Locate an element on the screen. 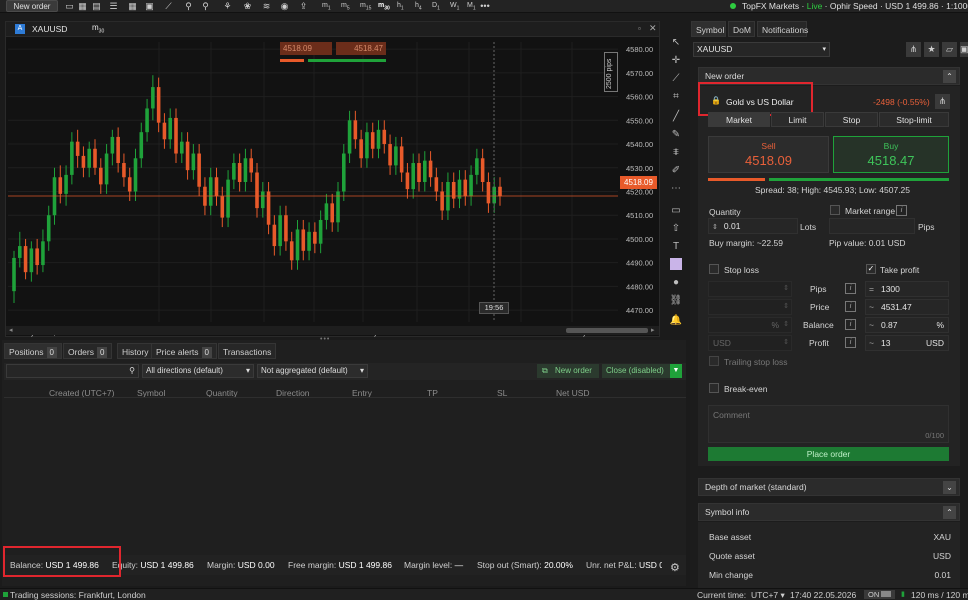 The width and height of the screenshot is (968, 600). tab-positions: Positions 0 is located at coordinates (33, 351).